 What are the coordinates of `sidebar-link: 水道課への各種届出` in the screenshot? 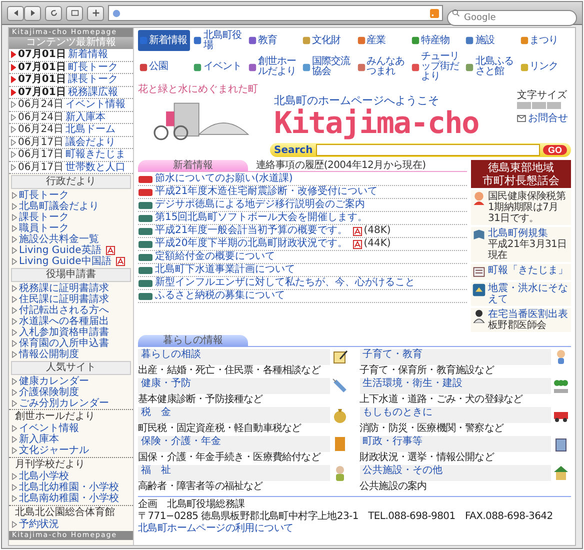 It's located at (64, 321).